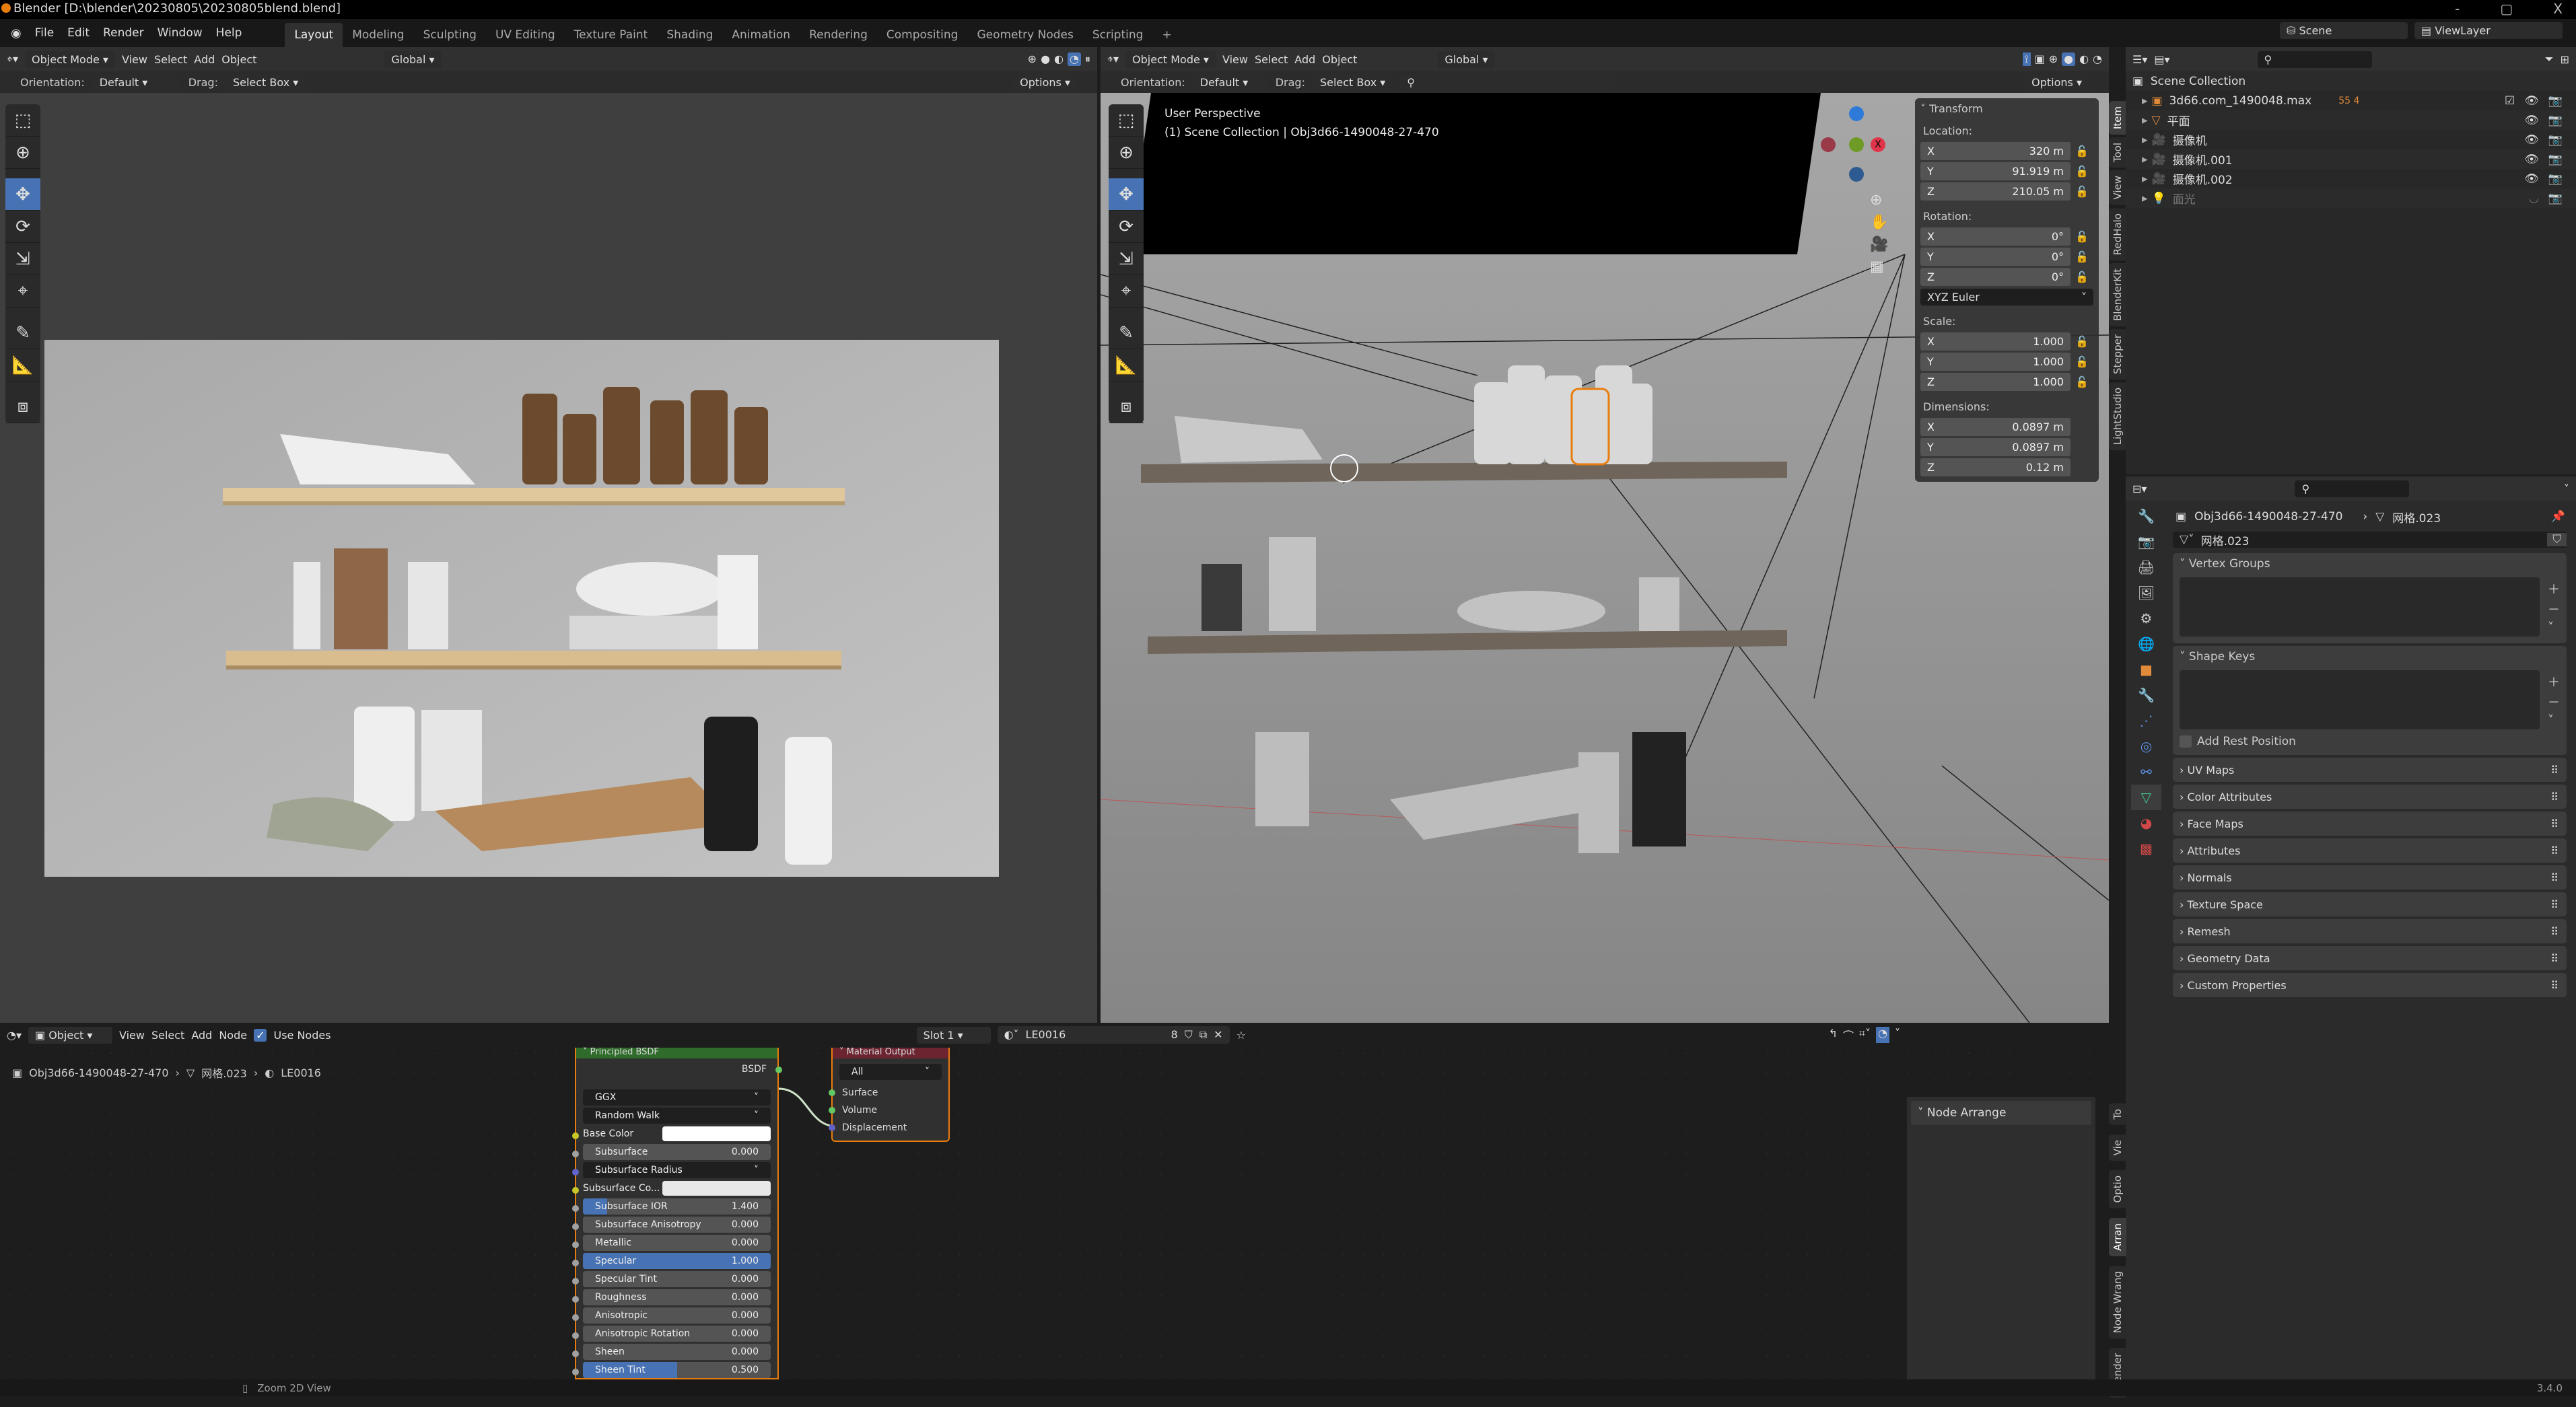  What do you see at coordinates (2146, 746) in the screenshot?
I see `physics-tab-icon: ◎` at bounding box center [2146, 746].